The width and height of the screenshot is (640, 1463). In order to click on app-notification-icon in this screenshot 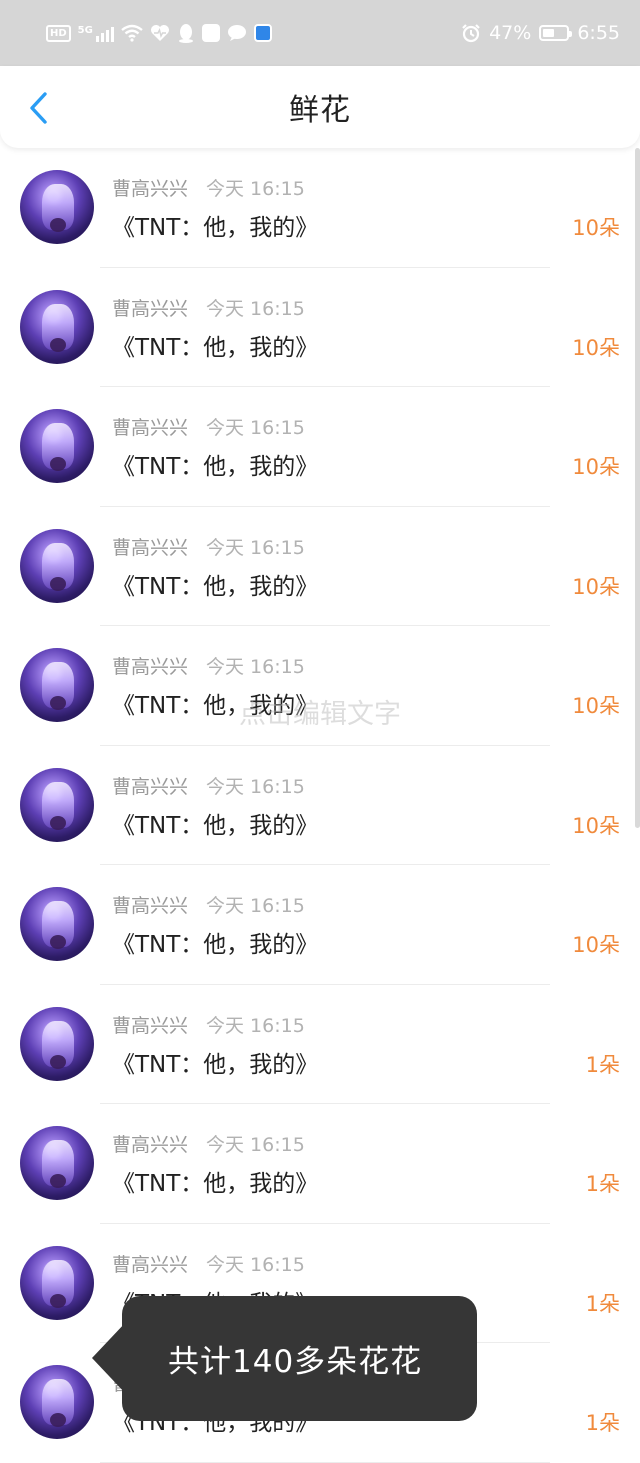, I will do `click(210, 33)`.